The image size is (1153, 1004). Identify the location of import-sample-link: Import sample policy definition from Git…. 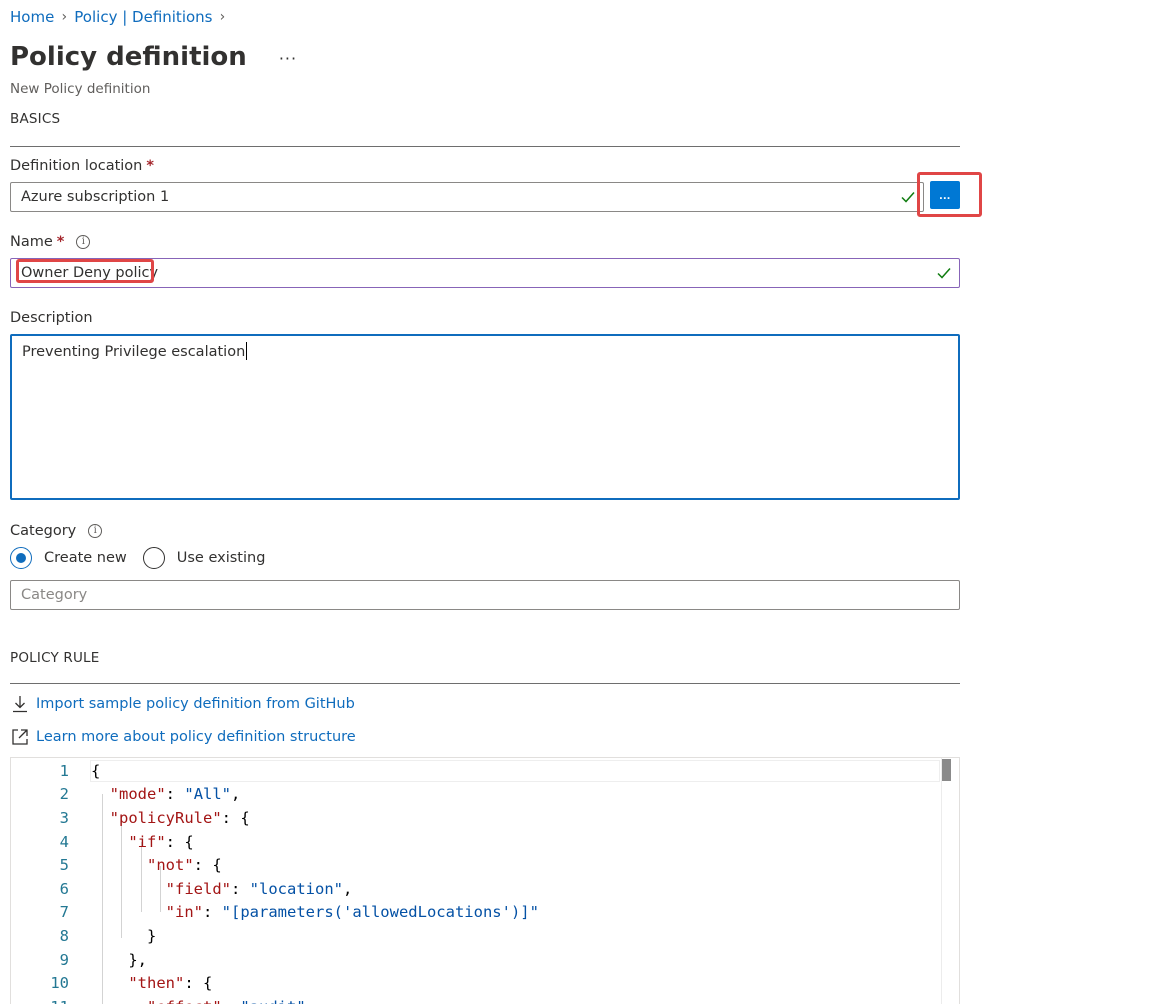
(195, 704).